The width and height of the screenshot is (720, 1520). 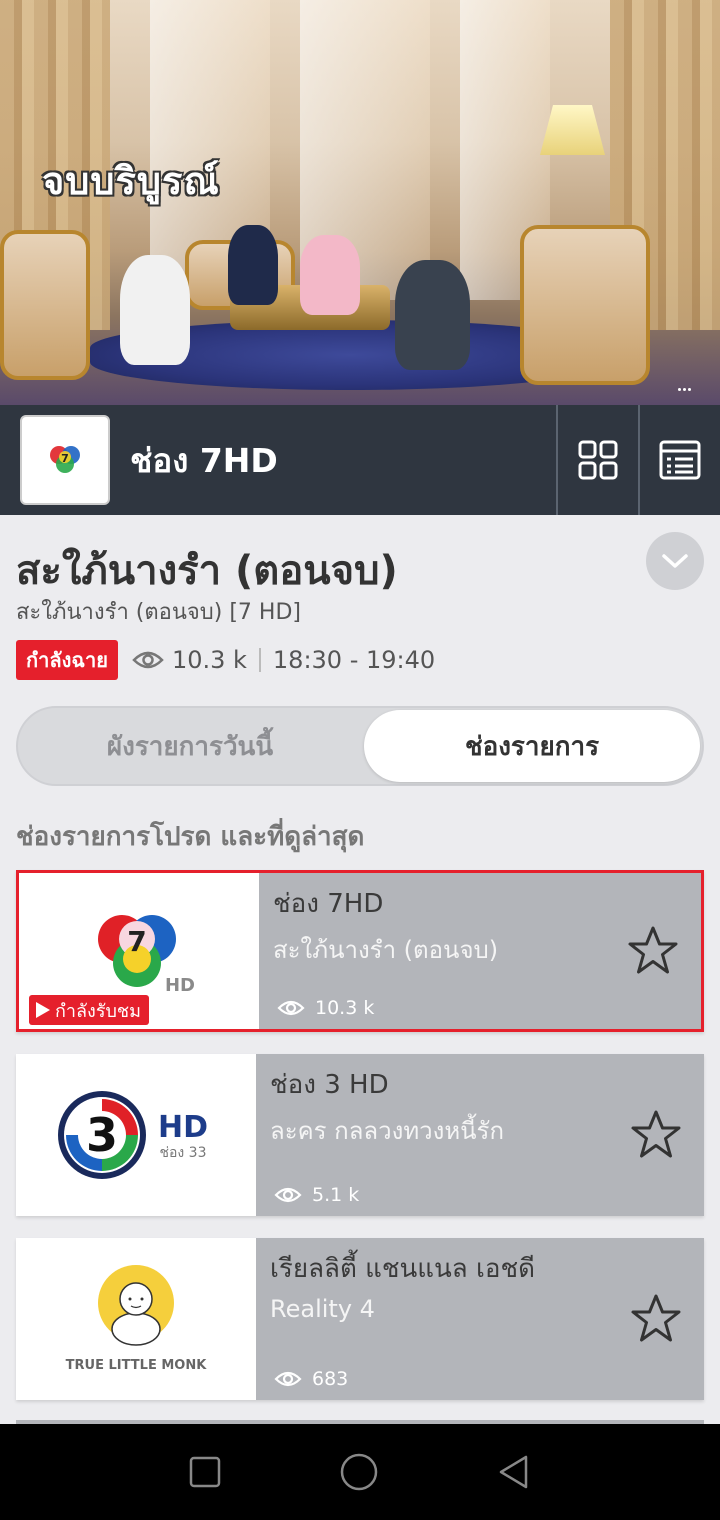 What do you see at coordinates (311, 1379) in the screenshot?
I see `channel-views: 683` at bounding box center [311, 1379].